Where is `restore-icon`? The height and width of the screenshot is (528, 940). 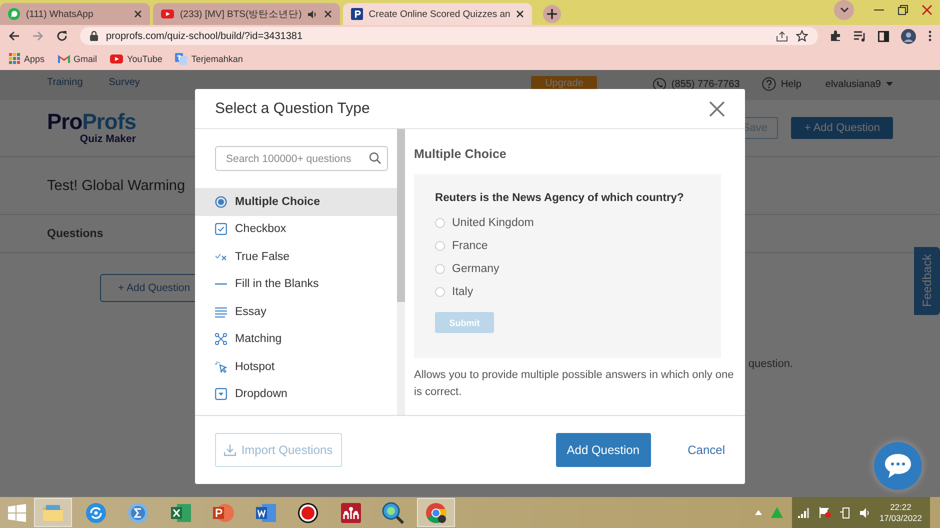 restore-icon is located at coordinates (903, 10).